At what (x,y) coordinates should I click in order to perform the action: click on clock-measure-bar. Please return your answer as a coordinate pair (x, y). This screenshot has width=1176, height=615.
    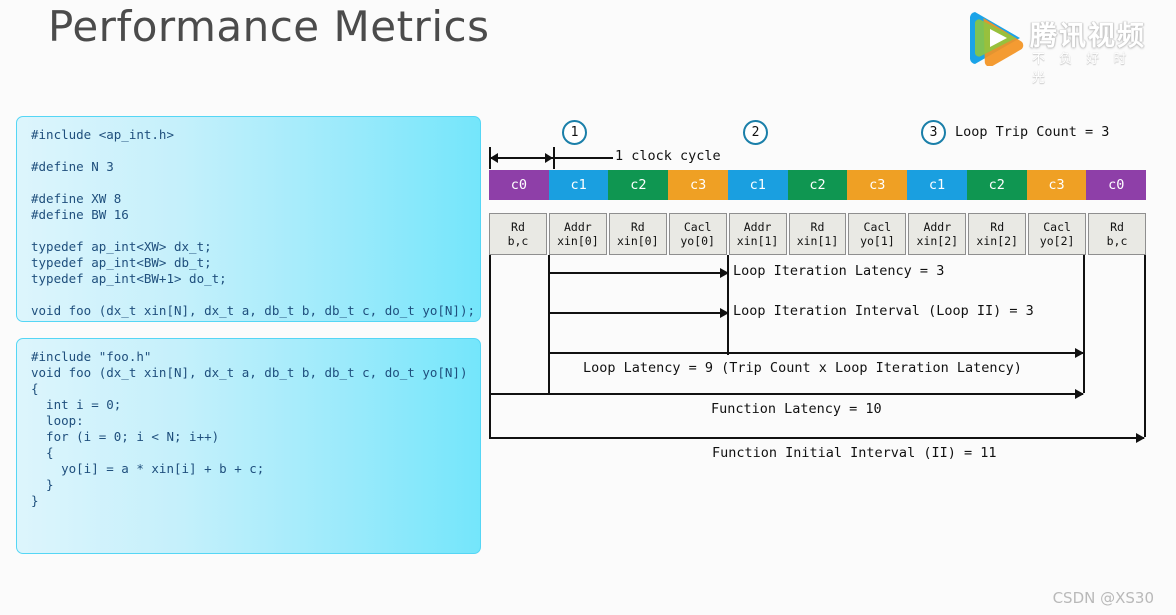
    Looking at the image, I should click on (522, 158).